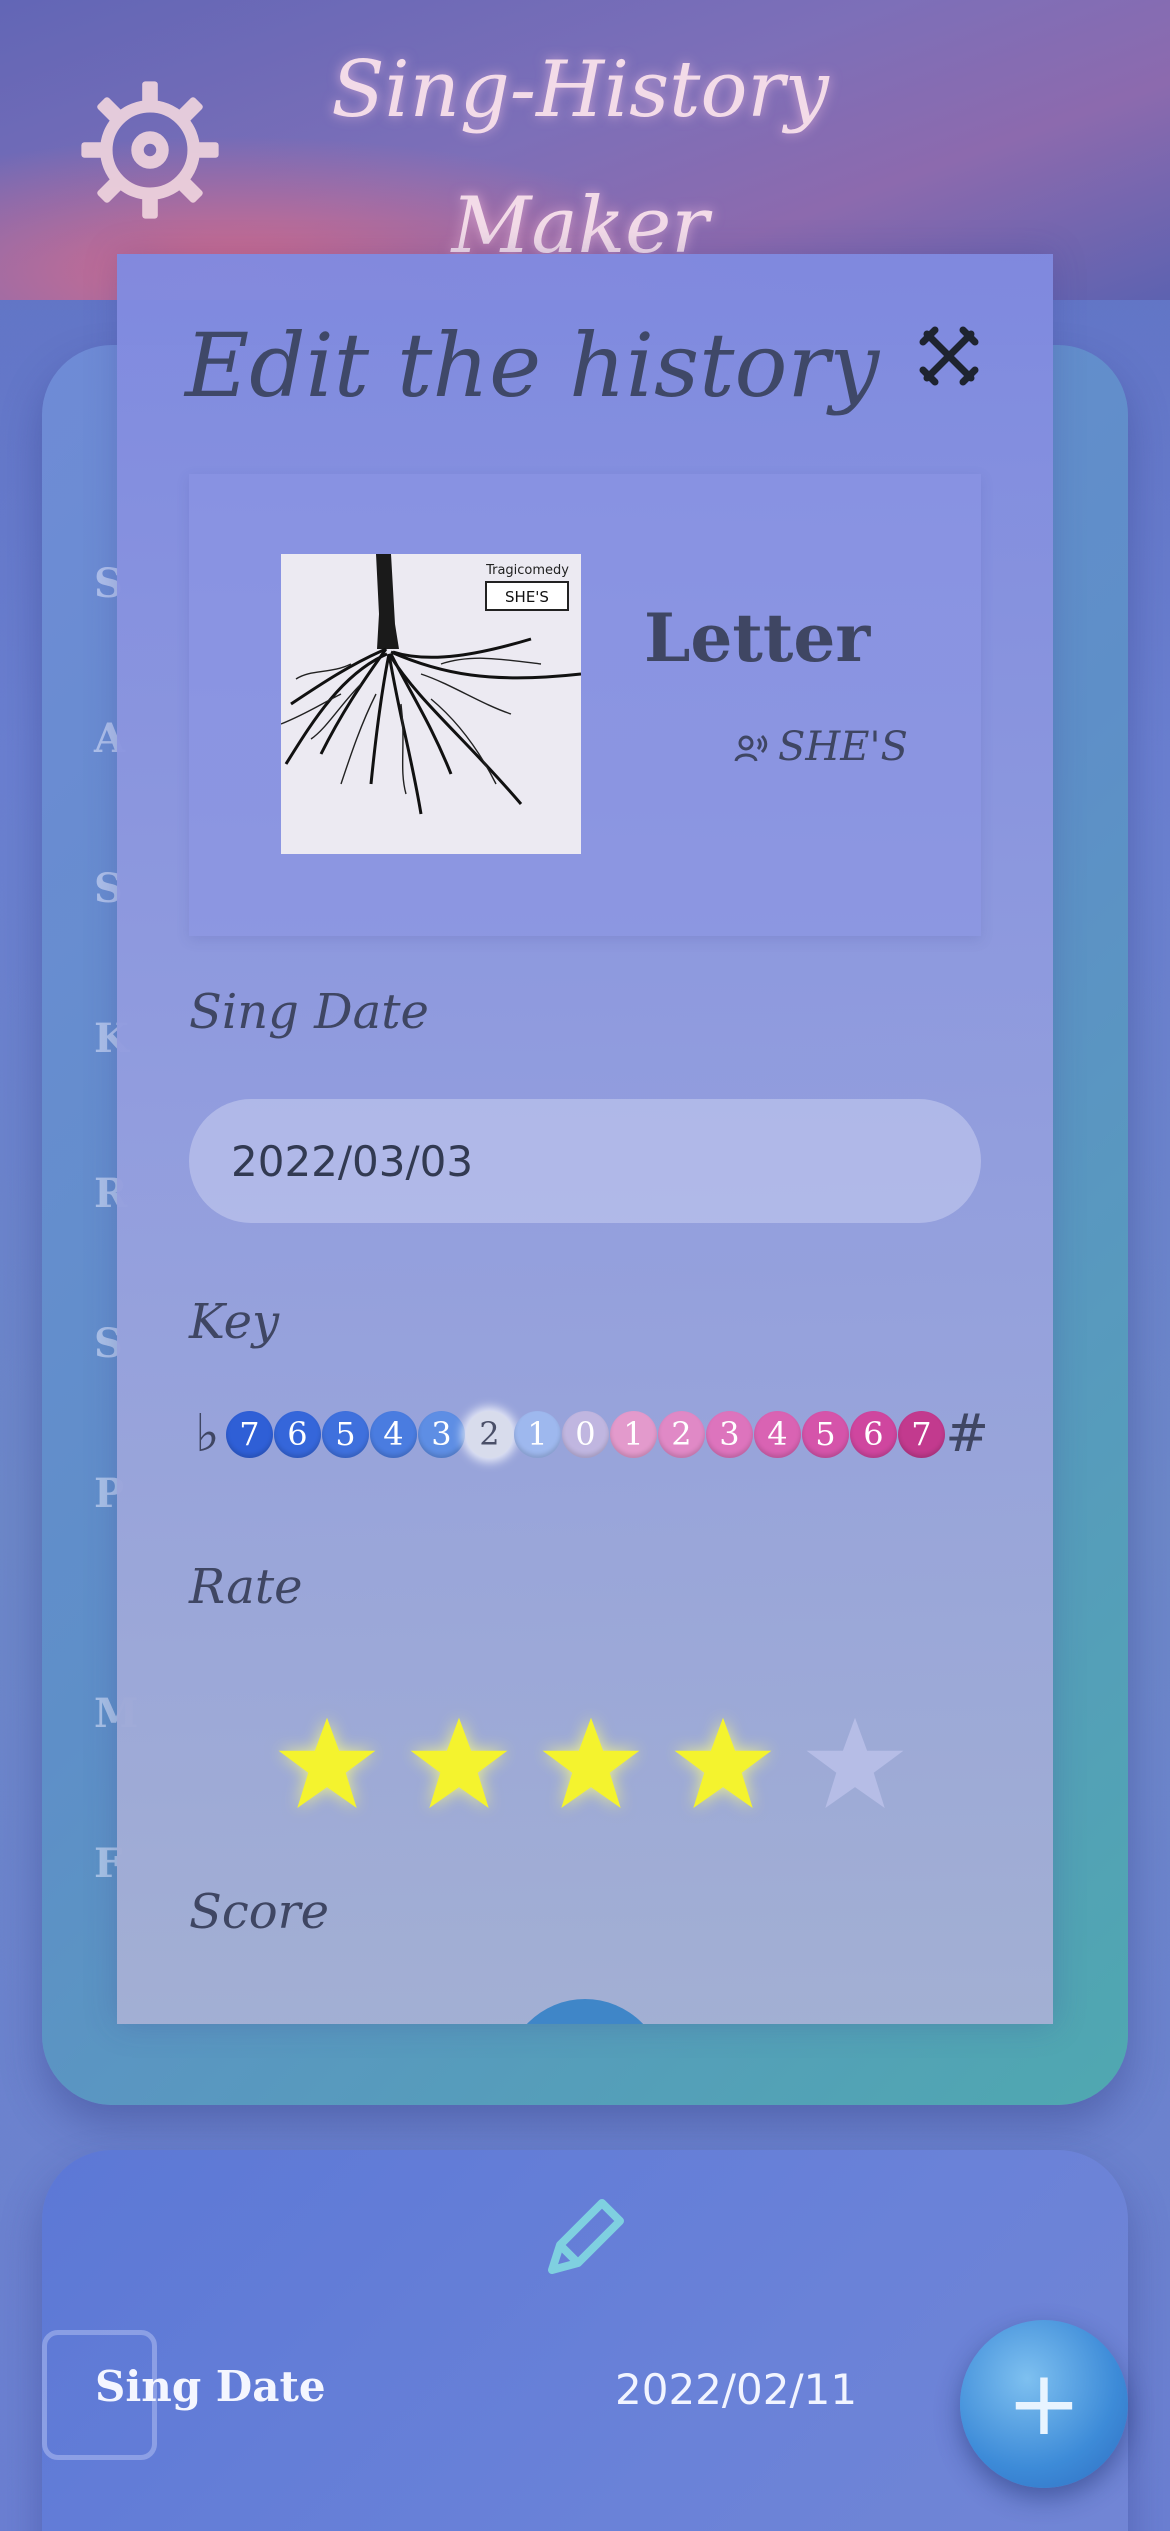  Describe the element at coordinates (843, 747) in the screenshot. I see `artist-name: SHE'S` at that location.